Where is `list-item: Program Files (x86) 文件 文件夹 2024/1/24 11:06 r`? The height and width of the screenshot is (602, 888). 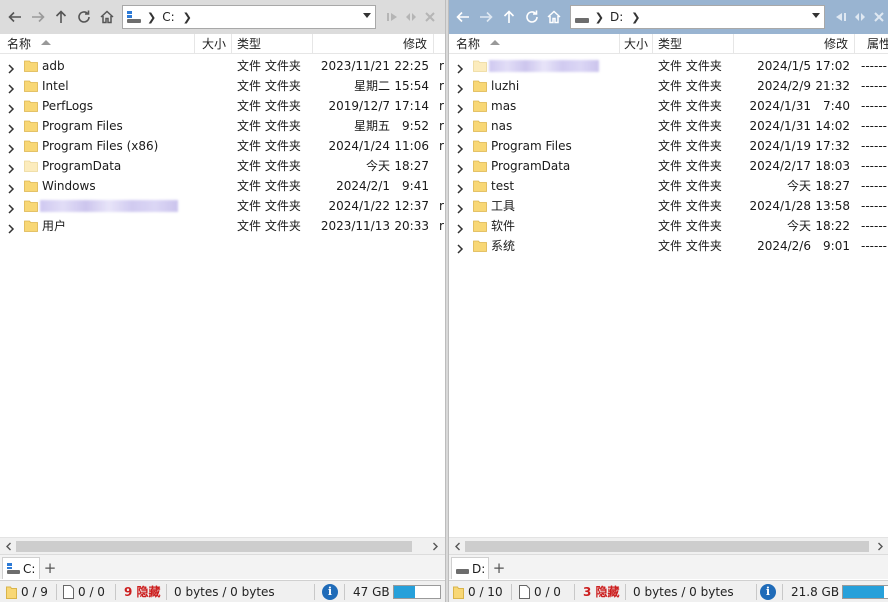
list-item: Program Files (x86) 文件 文件夹 2024/1/24 11:06 r is located at coordinates (222, 146).